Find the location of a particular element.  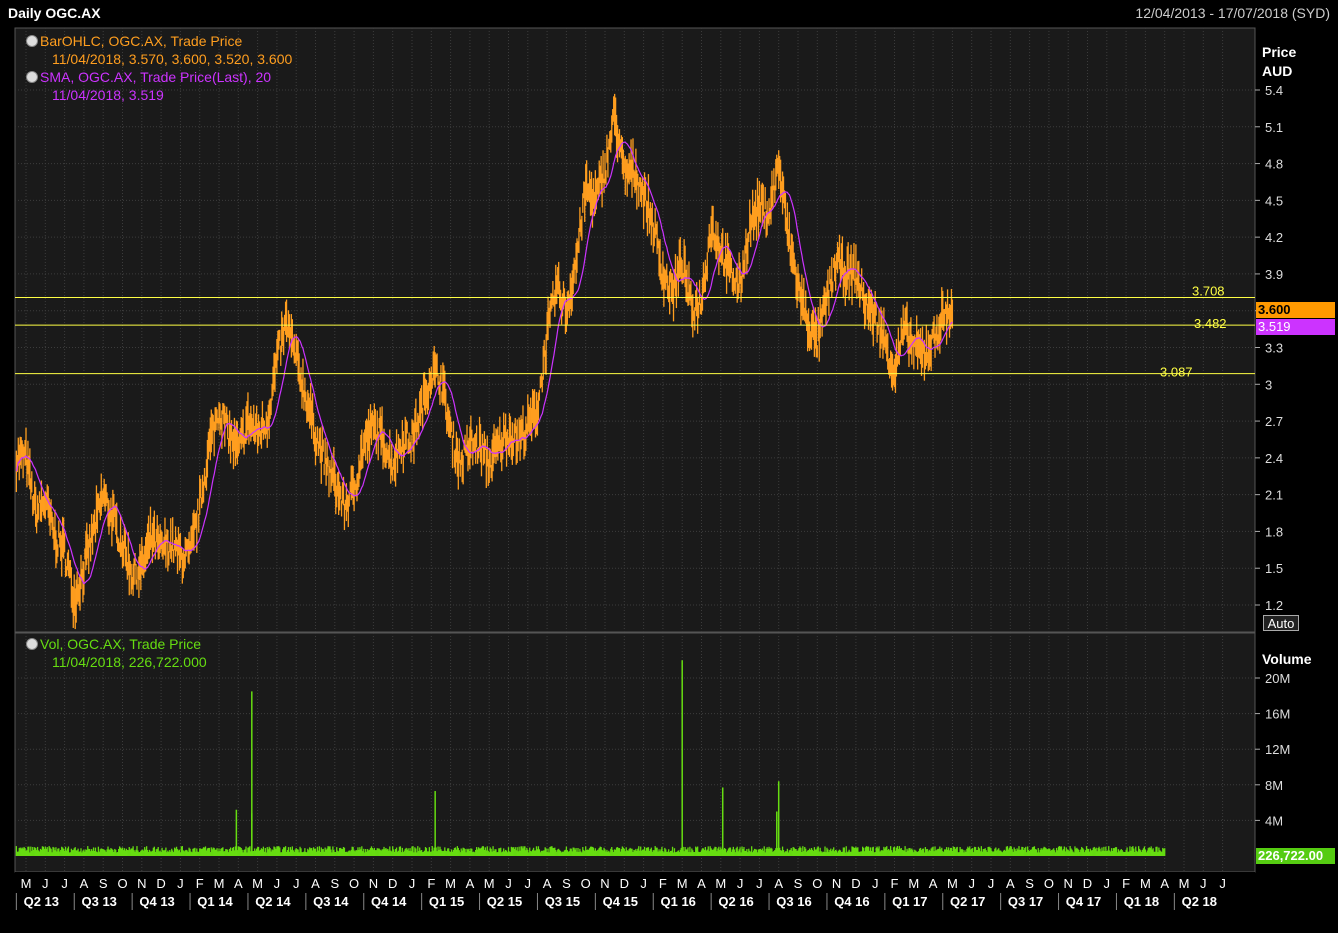

price-tick-label: 1.2 is located at coordinates (1274, 605).